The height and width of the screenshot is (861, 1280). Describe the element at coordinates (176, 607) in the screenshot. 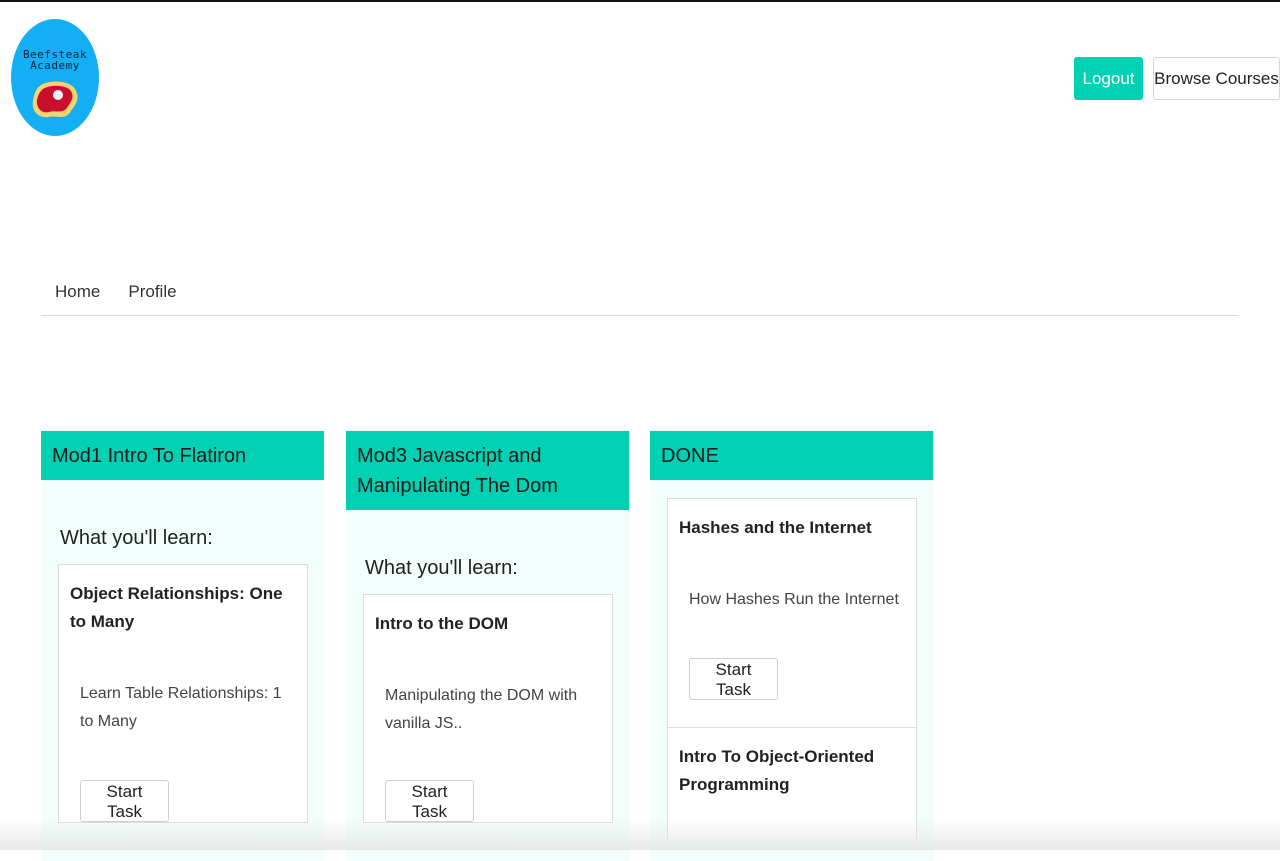

I see `task-title: Object Relationships: One to Many` at that location.